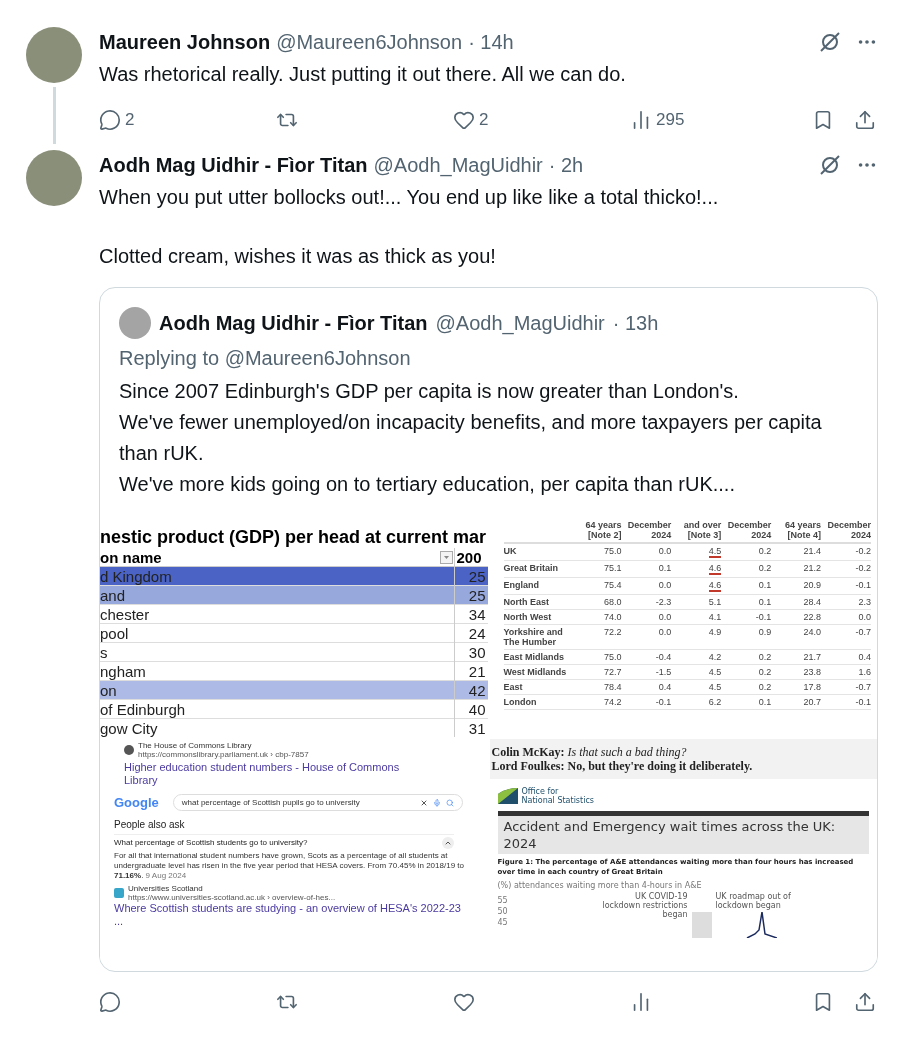 This screenshot has width=904, height=1054. Describe the element at coordinates (635, 323) in the screenshot. I see `post-time: · 13h` at that location.